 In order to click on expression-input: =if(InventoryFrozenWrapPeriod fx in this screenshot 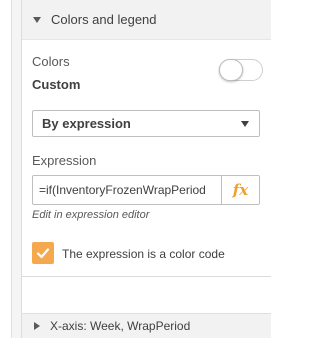, I will do `click(146, 190)`.